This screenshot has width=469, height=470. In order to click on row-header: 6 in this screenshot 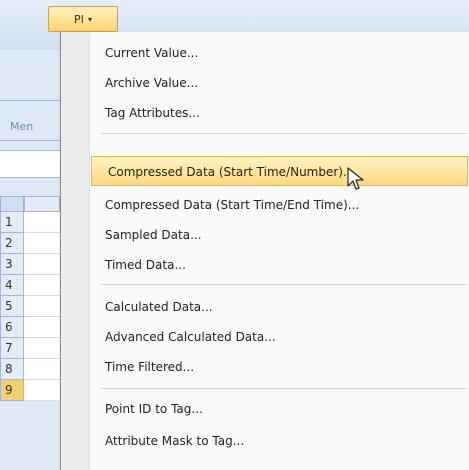, I will do `click(12, 327)`.